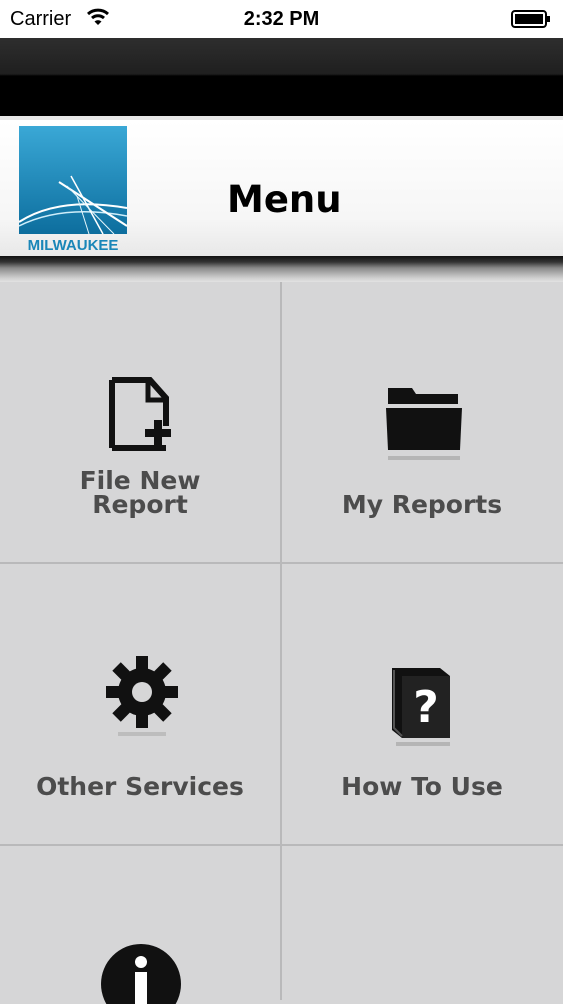 The image size is (563, 1004). I want to click on menu-tile-my-reports: My Reports, so click(422, 422).